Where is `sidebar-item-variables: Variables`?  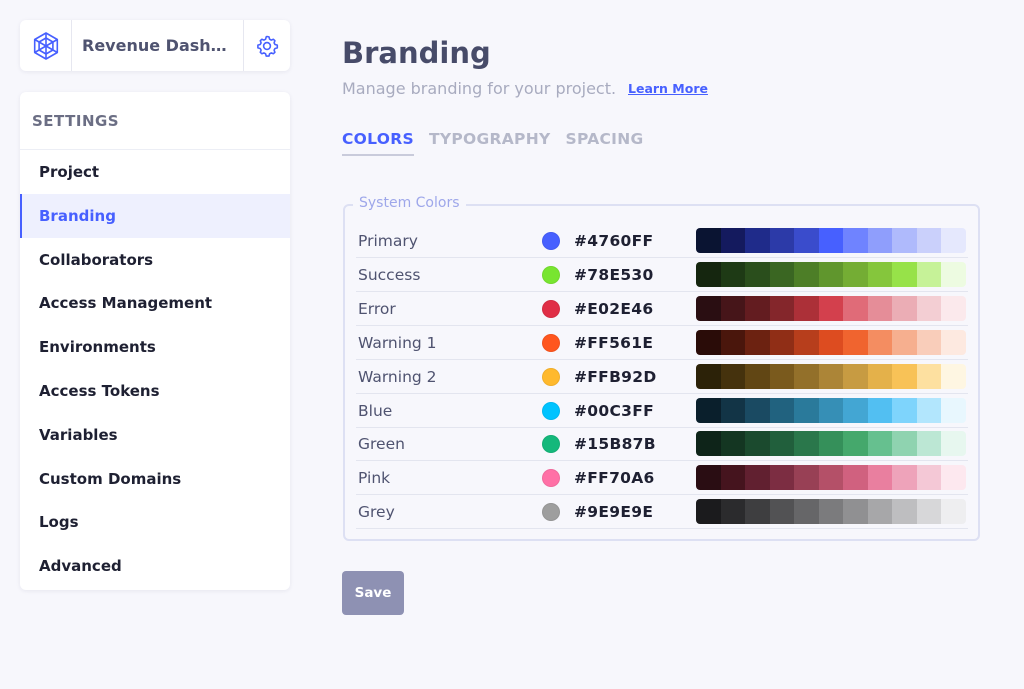 sidebar-item-variables: Variables is located at coordinates (155, 435).